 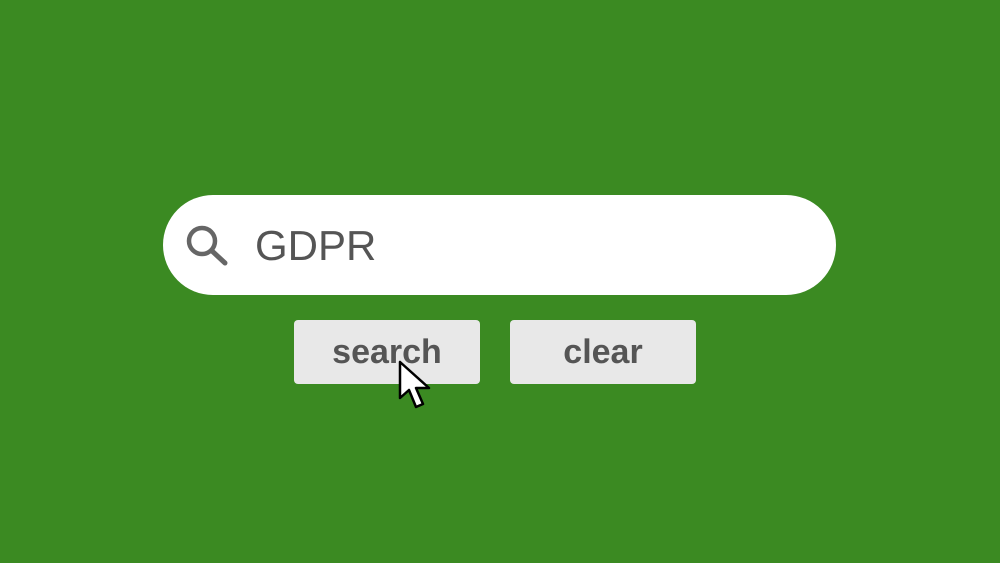 What do you see at coordinates (387, 352) in the screenshot?
I see `action-button: search` at bounding box center [387, 352].